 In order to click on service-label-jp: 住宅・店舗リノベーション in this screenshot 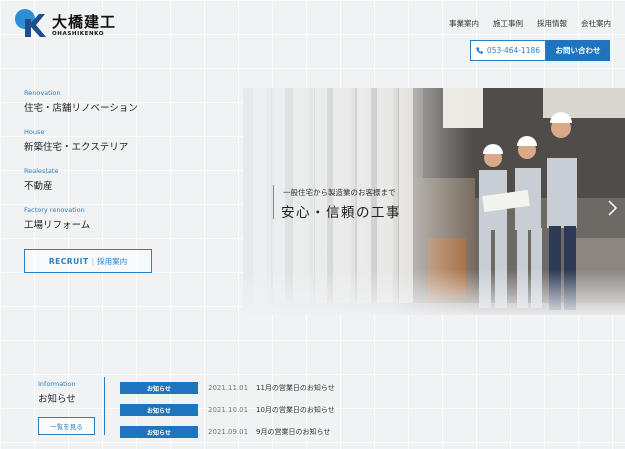, I will do `click(81, 108)`.